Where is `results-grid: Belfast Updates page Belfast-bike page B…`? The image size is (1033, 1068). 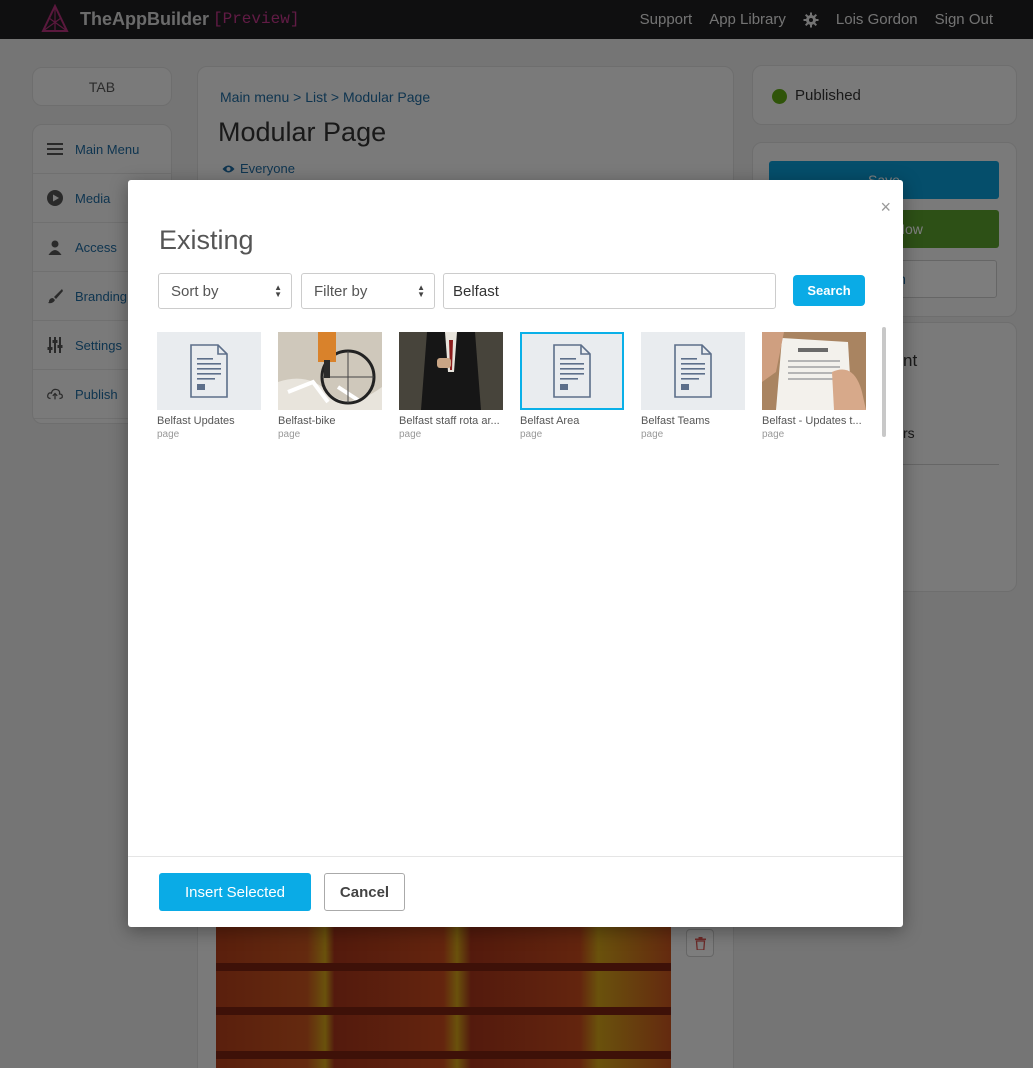
results-grid: Belfast Updates page Belfast-bike page B… is located at coordinates (512, 387).